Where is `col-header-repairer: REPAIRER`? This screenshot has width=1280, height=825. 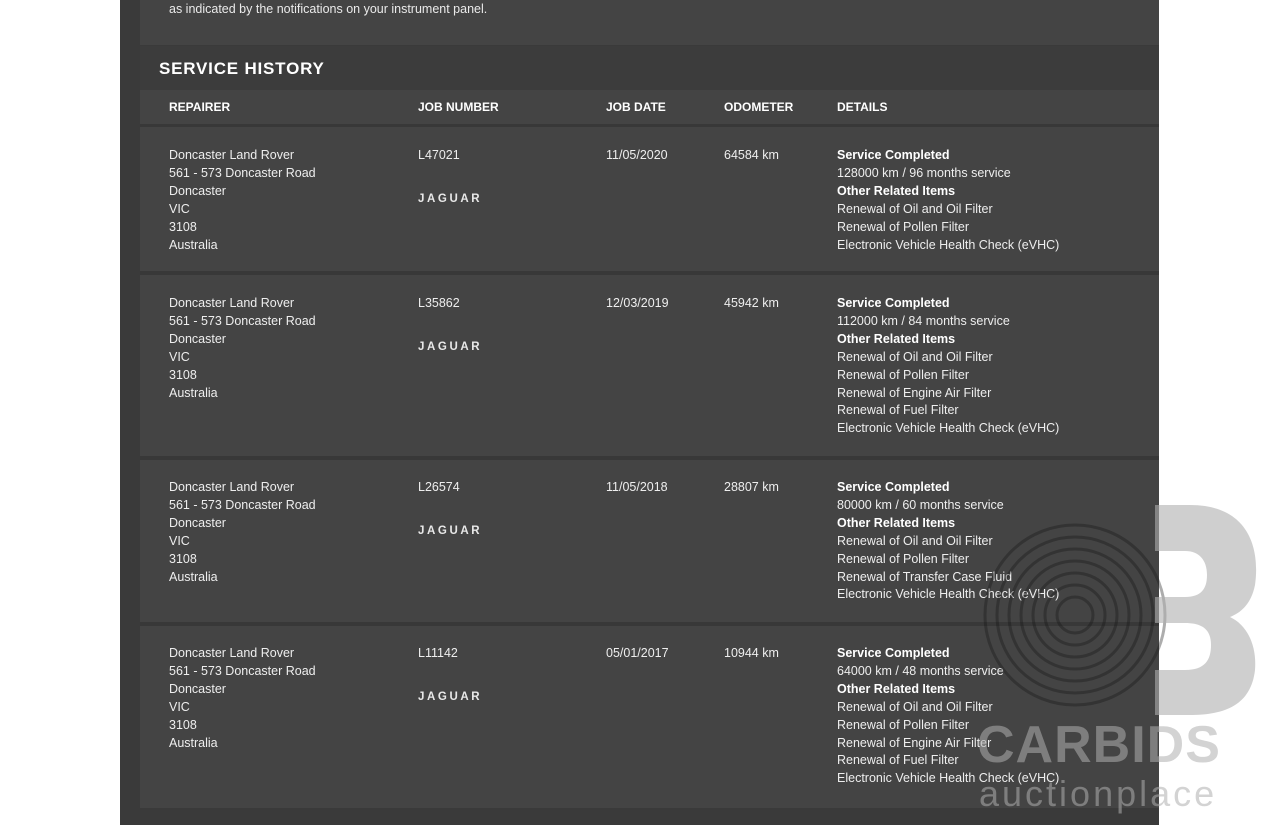 col-header-repairer: REPAIRER is located at coordinates (200, 107).